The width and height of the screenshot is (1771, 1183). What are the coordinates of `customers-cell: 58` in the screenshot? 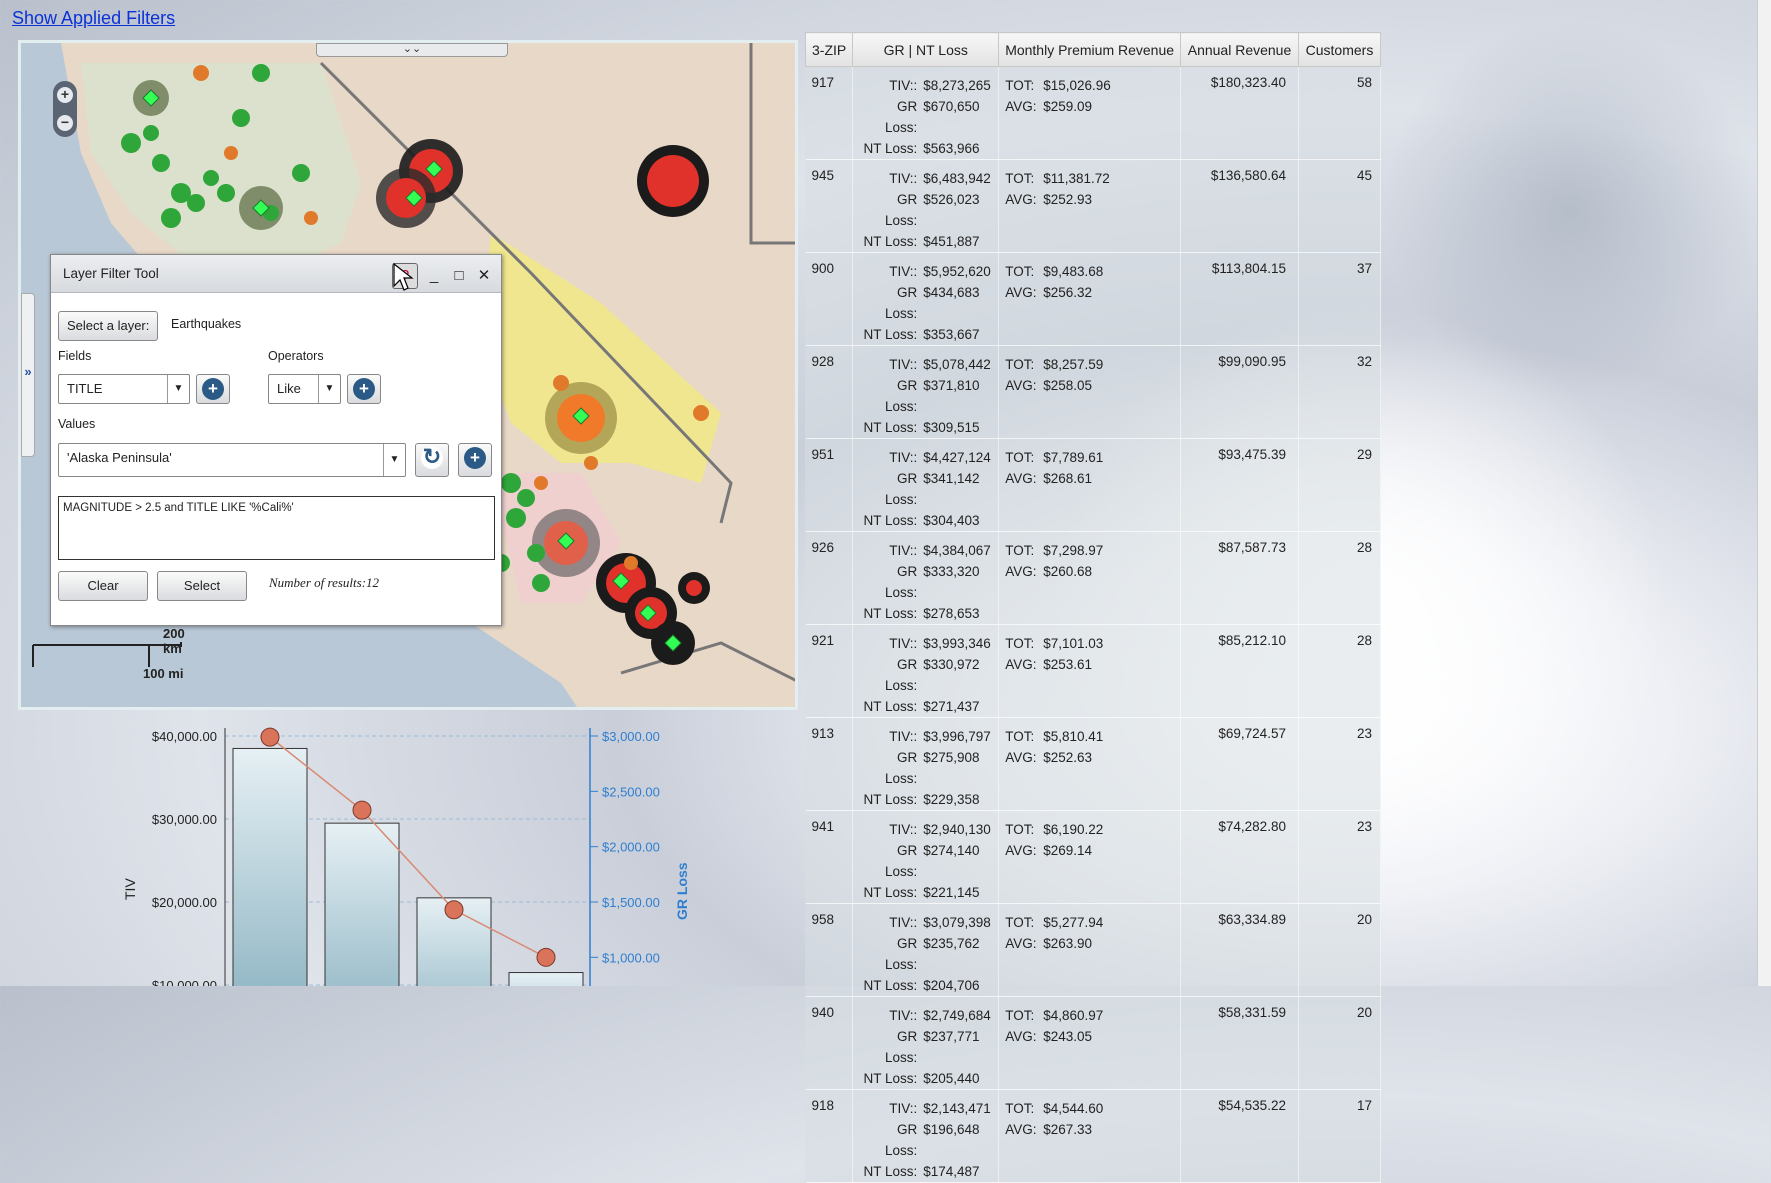 It's located at (1340, 113).